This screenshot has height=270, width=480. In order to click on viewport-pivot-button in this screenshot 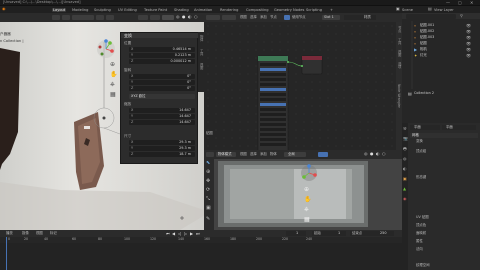, I will do `click(66, 17)`.